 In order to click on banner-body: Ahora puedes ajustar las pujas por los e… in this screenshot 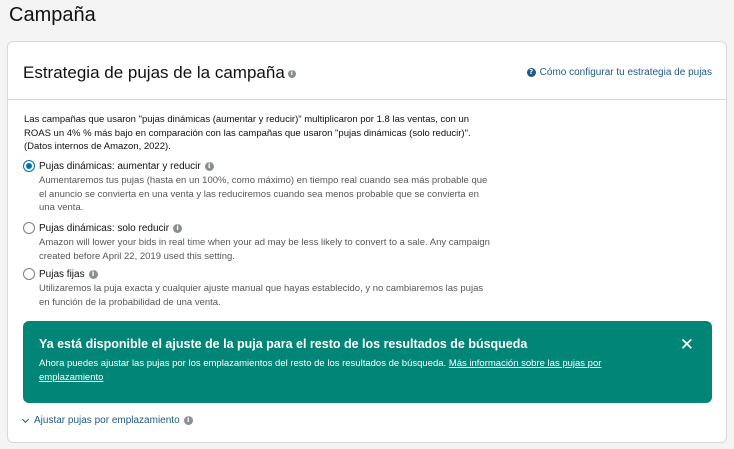, I will do `click(243, 363)`.